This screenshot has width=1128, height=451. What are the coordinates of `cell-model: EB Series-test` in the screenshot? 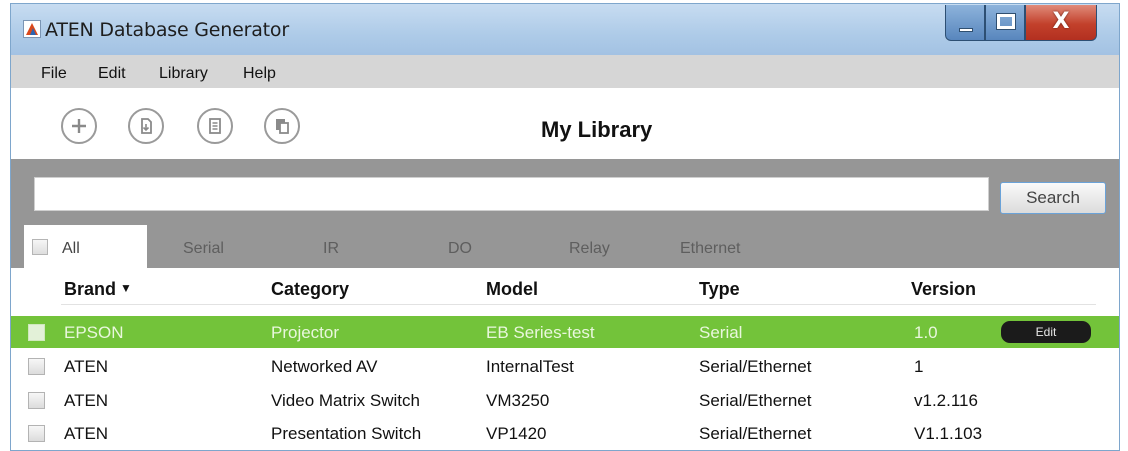 It's located at (540, 332).